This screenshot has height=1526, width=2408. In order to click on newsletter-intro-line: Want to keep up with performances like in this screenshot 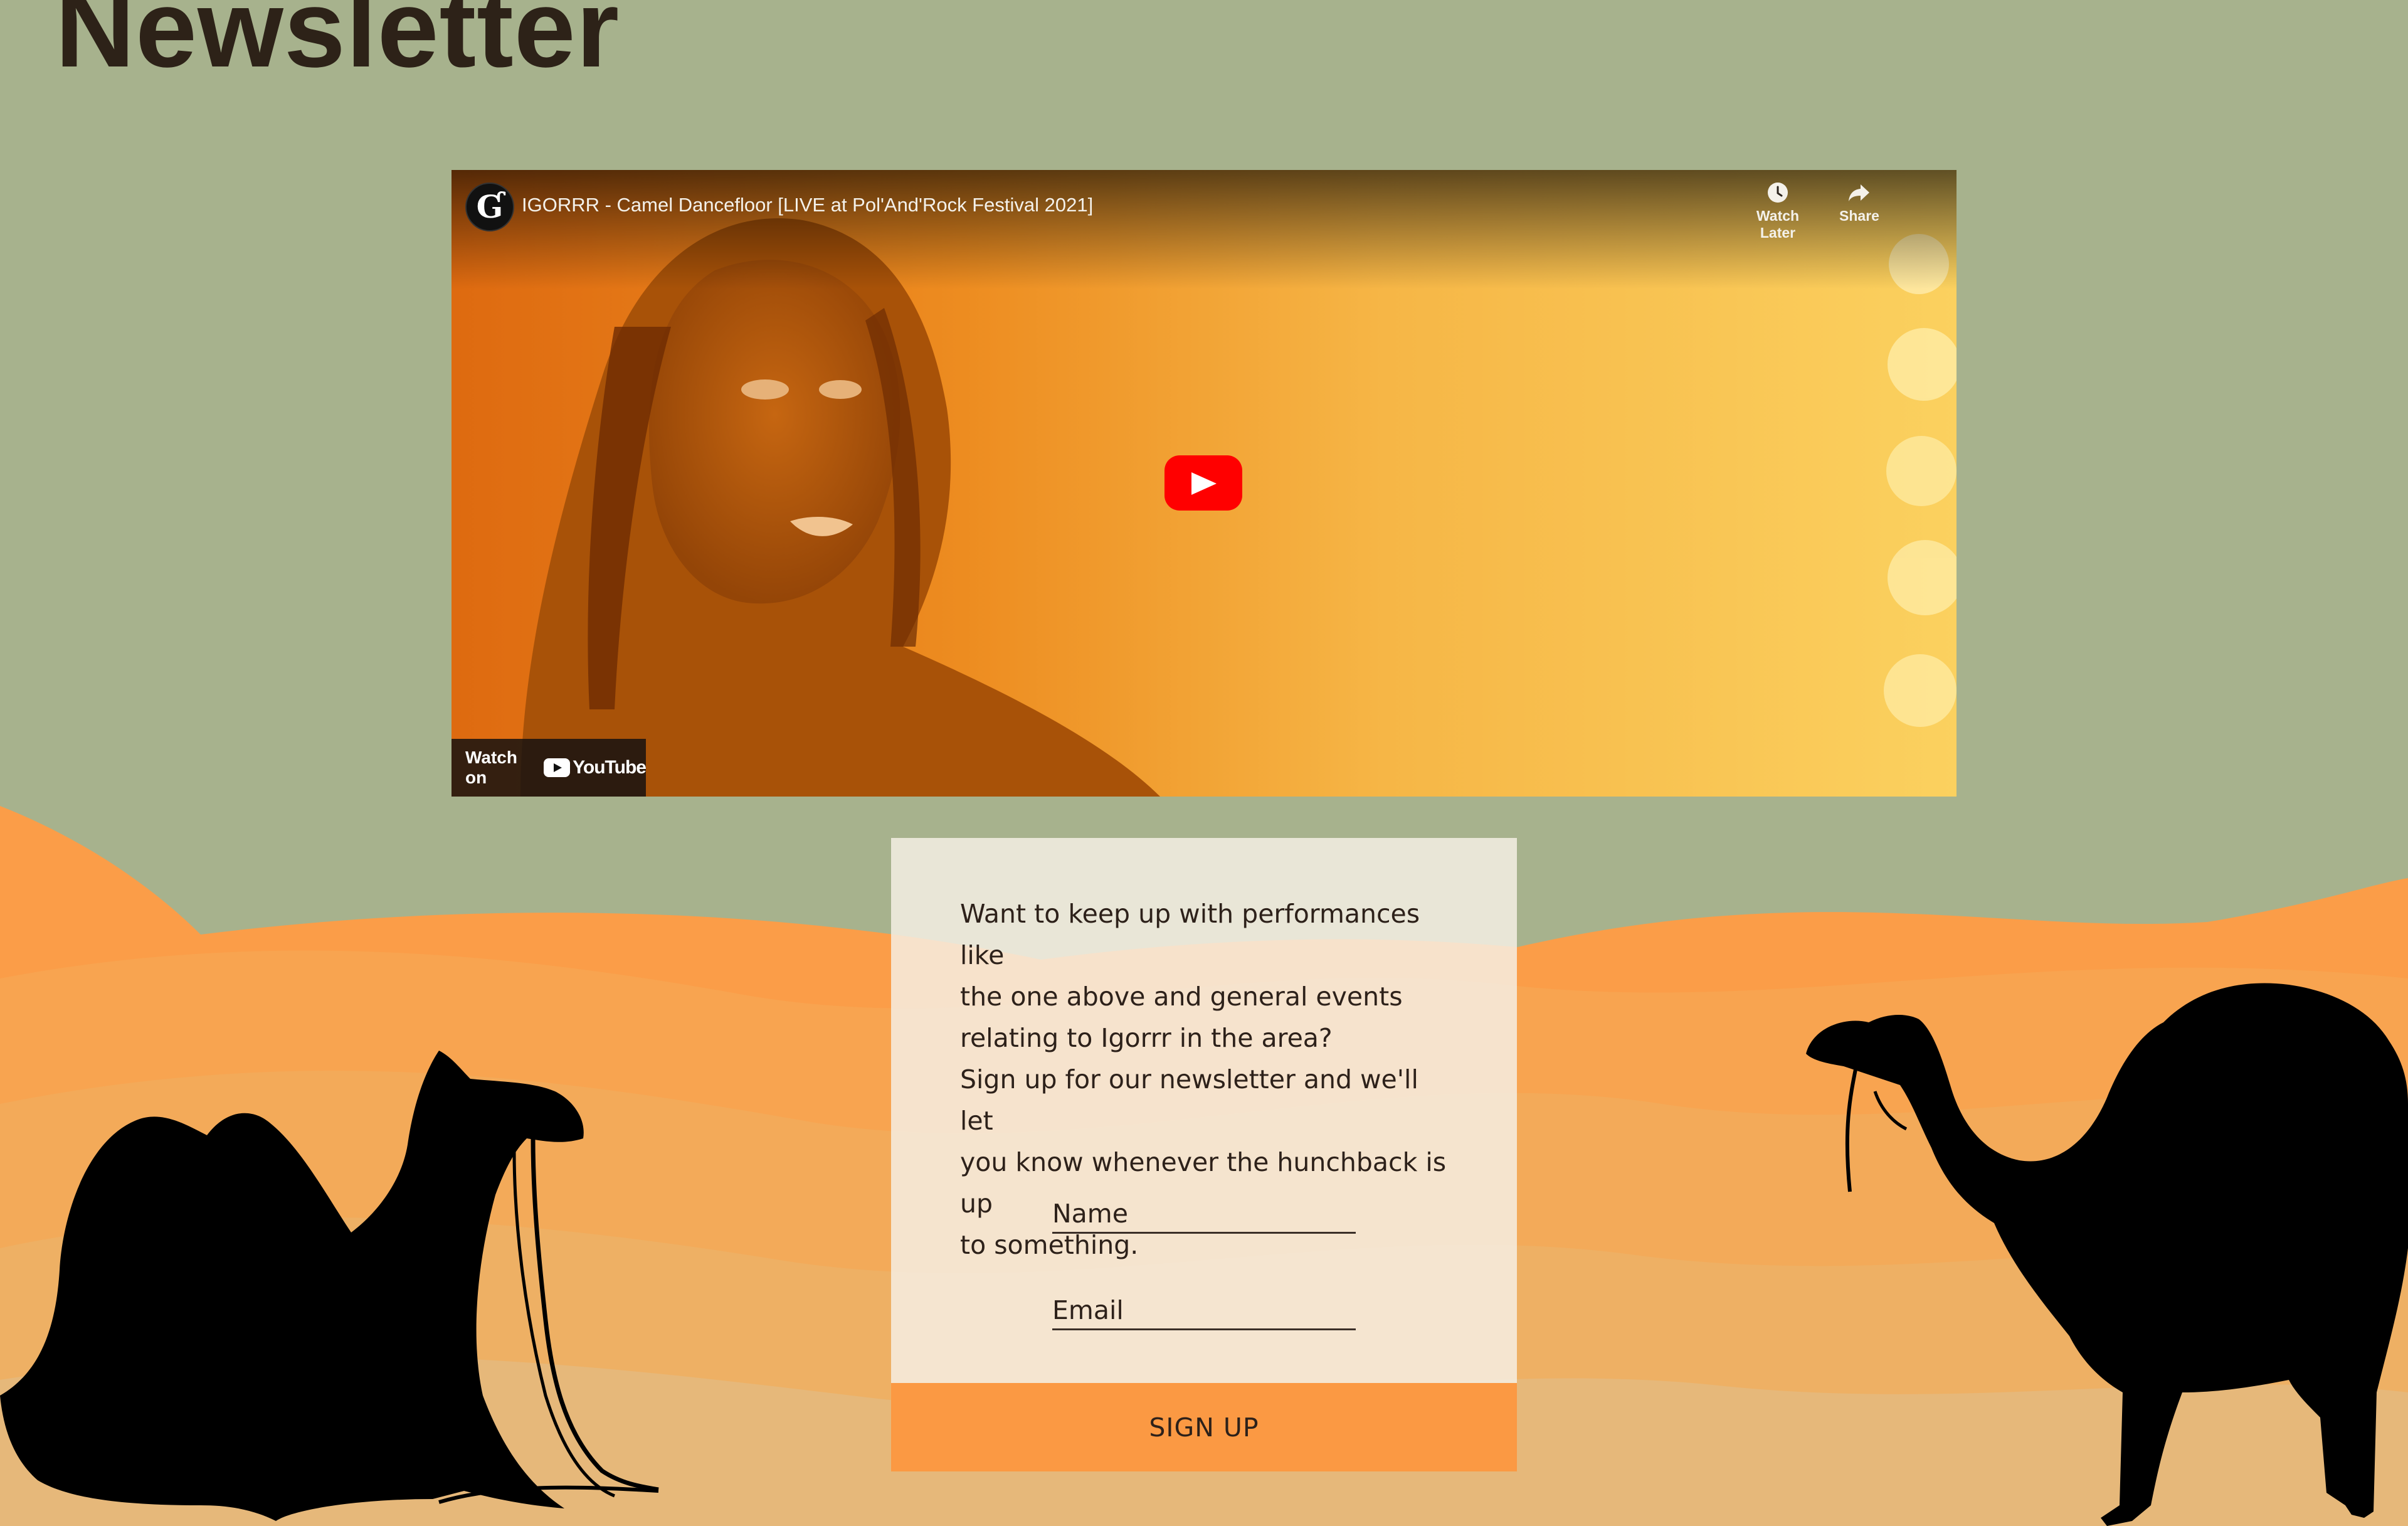, I will do `click(1190, 934)`.